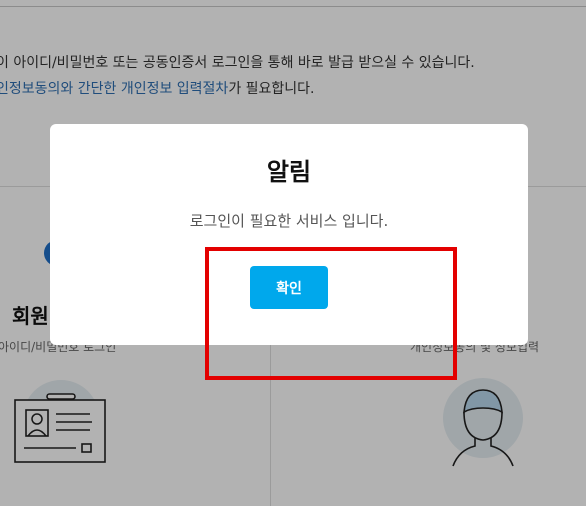  Describe the element at coordinates (289, 287) in the screenshot. I see `confirm-button: 확인` at that location.